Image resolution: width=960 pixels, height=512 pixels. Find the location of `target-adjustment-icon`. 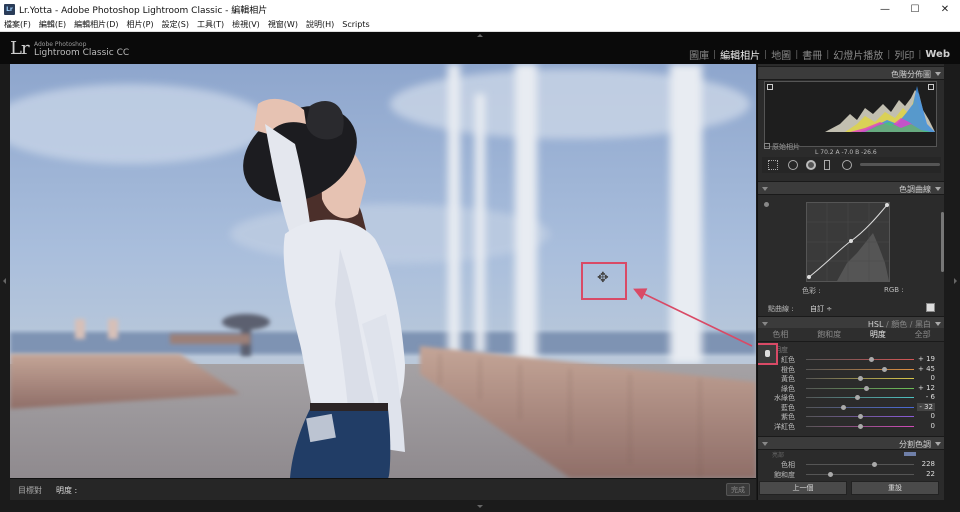

target-adjustment-icon is located at coordinates (766, 204).